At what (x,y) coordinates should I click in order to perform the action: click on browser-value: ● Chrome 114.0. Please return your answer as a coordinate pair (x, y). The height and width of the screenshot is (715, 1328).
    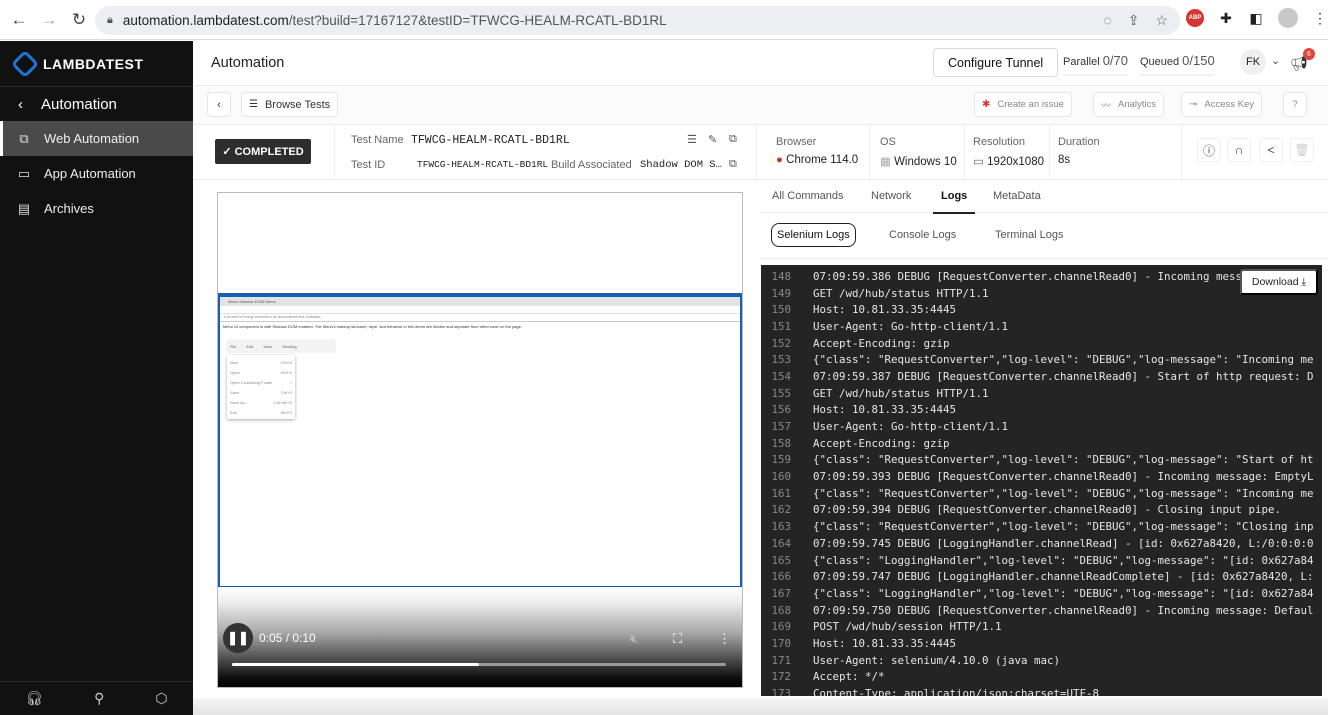
    Looking at the image, I should click on (817, 160).